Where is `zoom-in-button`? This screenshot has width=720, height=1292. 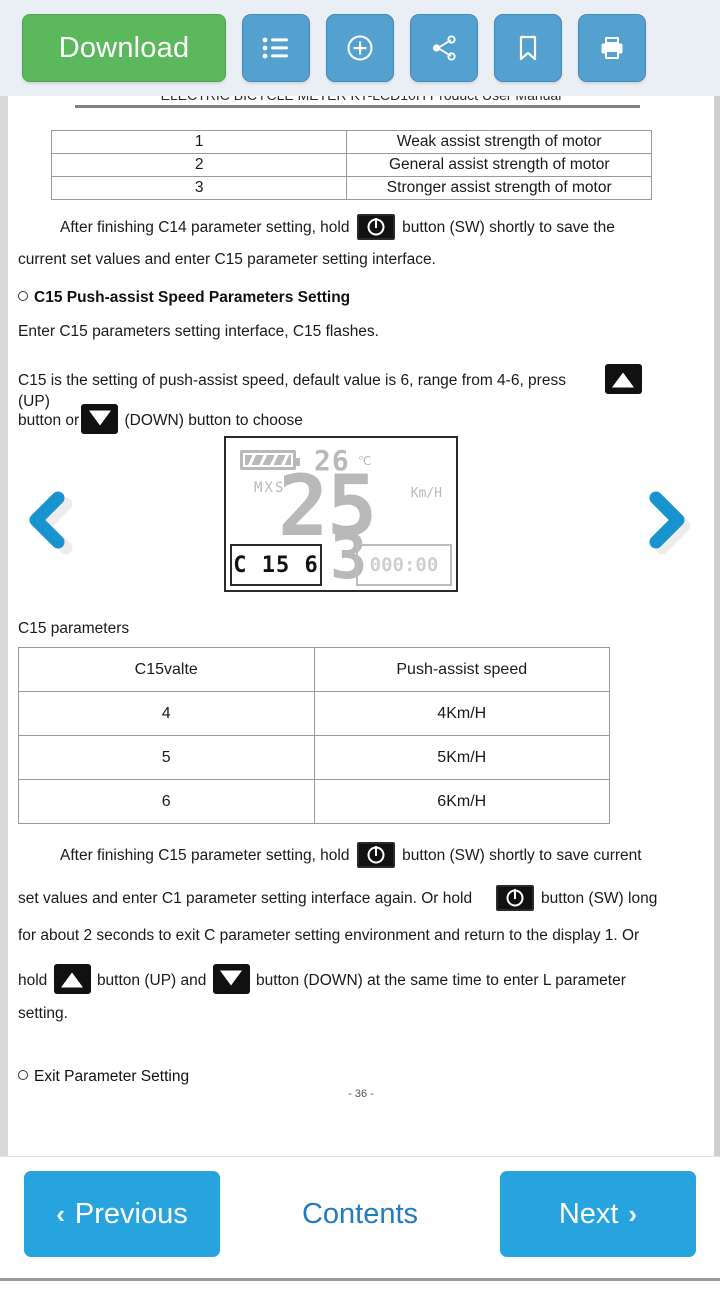 zoom-in-button is located at coordinates (360, 48).